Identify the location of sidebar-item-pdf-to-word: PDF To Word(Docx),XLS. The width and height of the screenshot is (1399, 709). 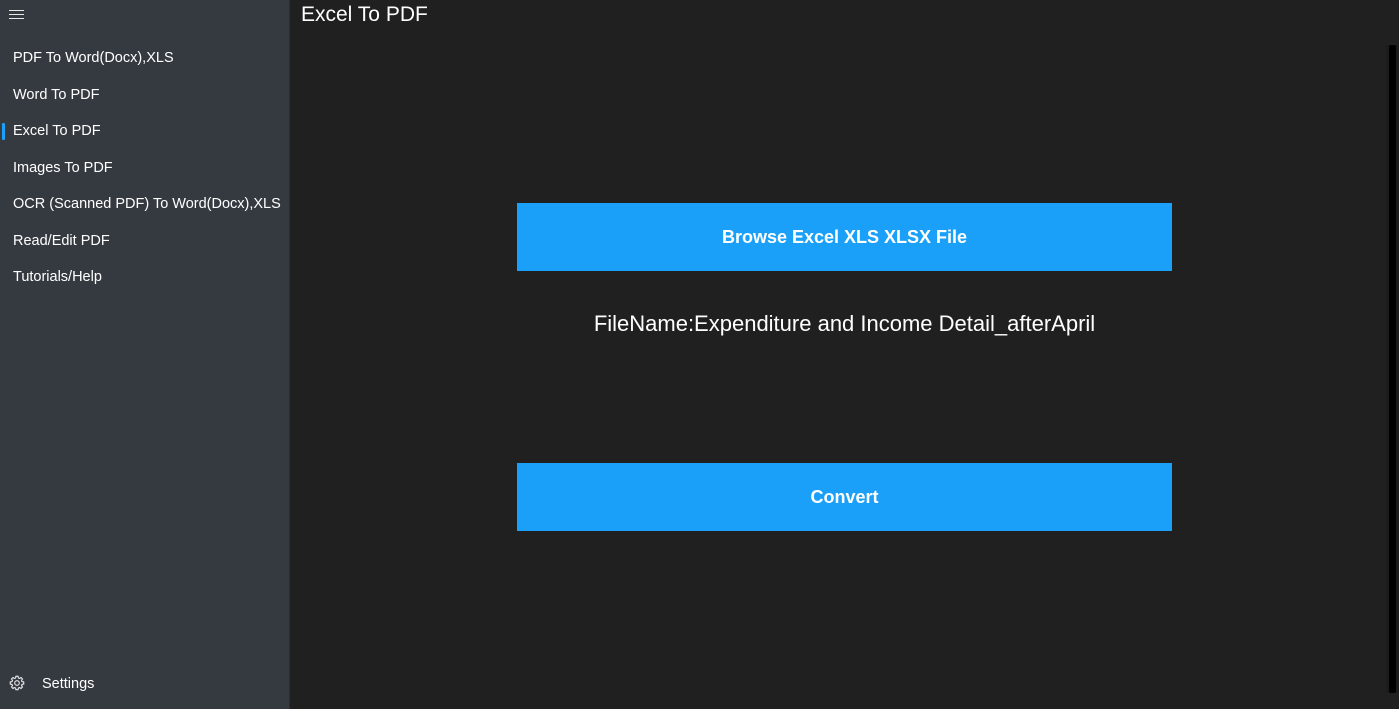
(145, 58).